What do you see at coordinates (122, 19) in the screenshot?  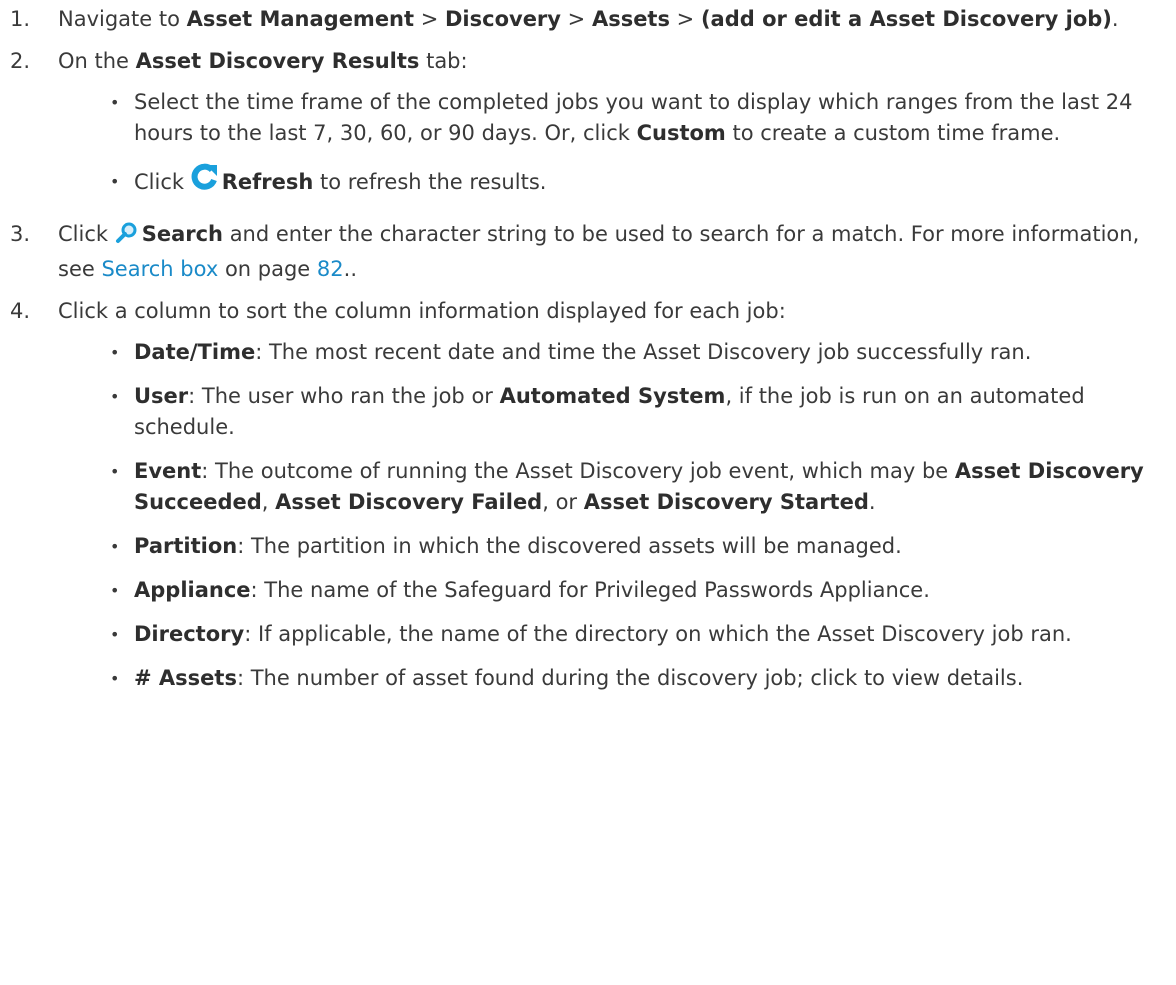 I see `step-text: Navigate to` at bounding box center [122, 19].